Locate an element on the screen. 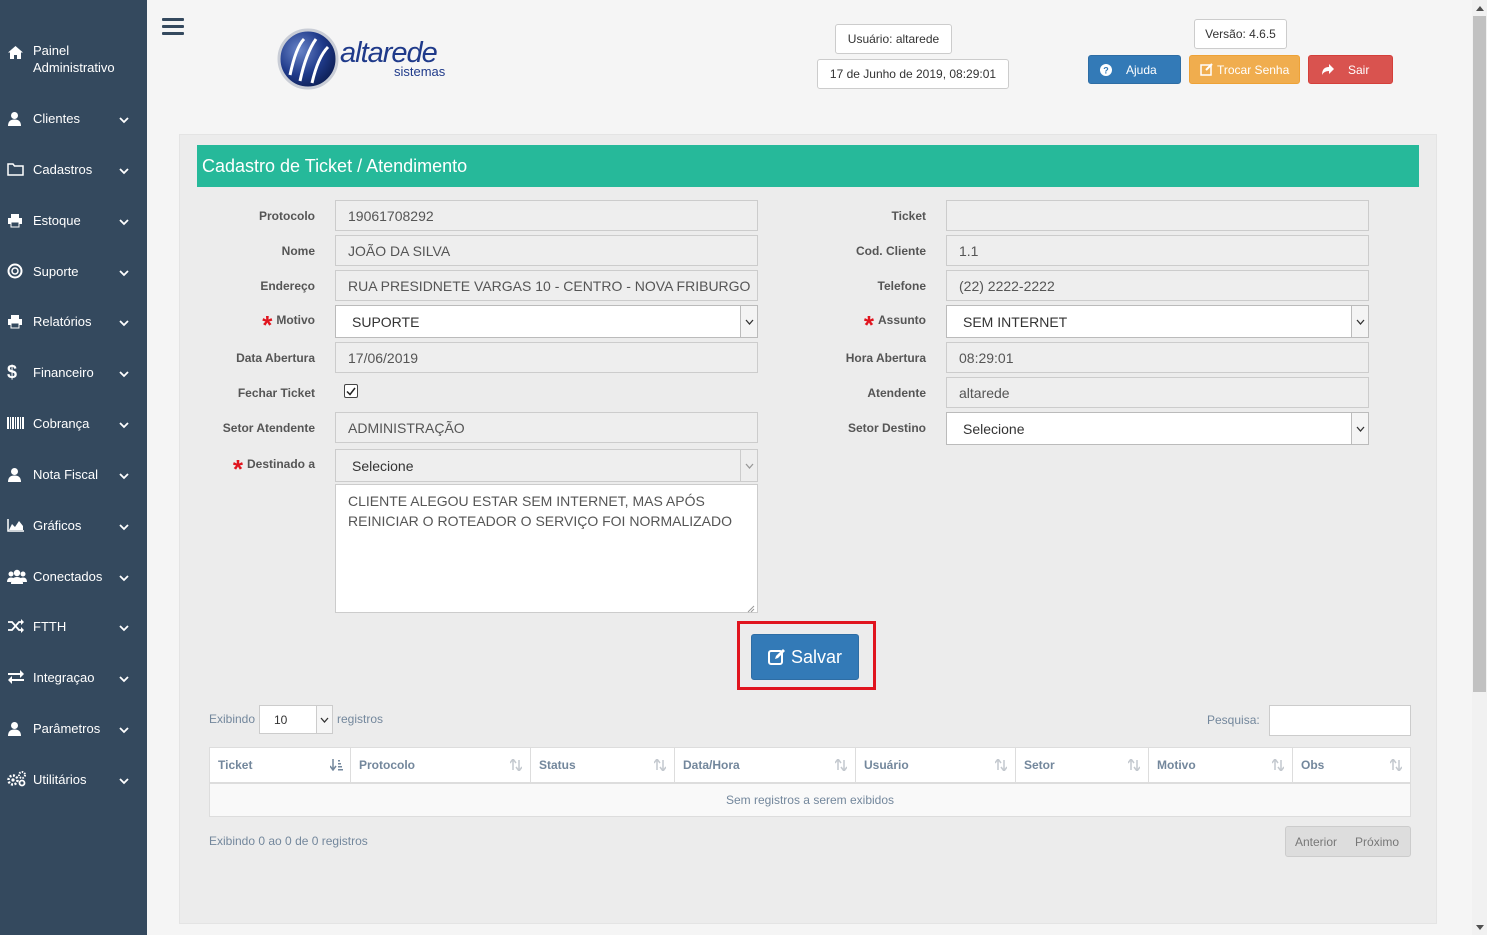 The height and width of the screenshot is (935, 1487). question-circle-icon: ? is located at coordinates (1106, 69).